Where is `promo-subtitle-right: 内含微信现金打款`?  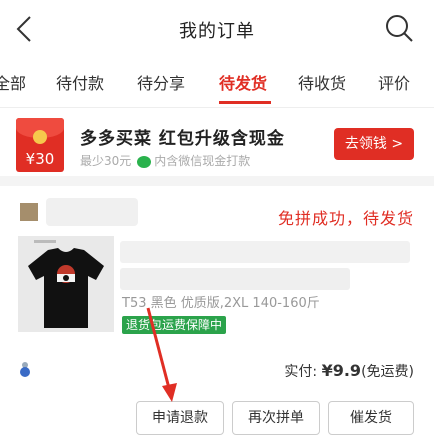 promo-subtitle-right: 内含微信现金打款 is located at coordinates (202, 161).